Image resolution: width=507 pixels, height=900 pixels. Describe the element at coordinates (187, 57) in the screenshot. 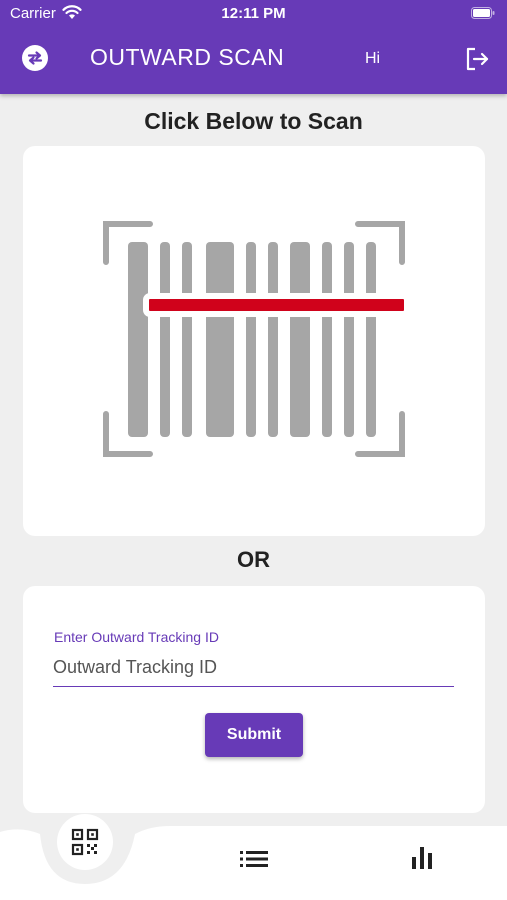

I see `page-title: OUTWARD SCAN` at that location.